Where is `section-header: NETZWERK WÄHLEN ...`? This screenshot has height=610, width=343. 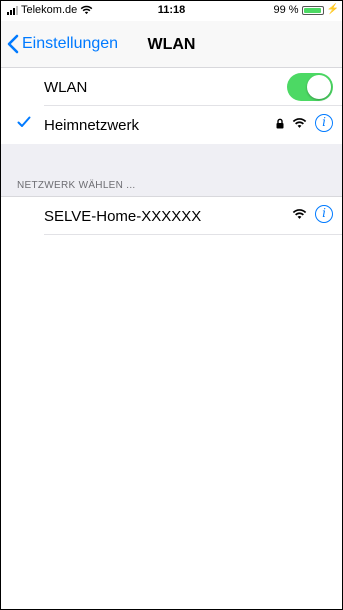
section-header: NETZWERK WÄHLEN ... is located at coordinates (76, 185).